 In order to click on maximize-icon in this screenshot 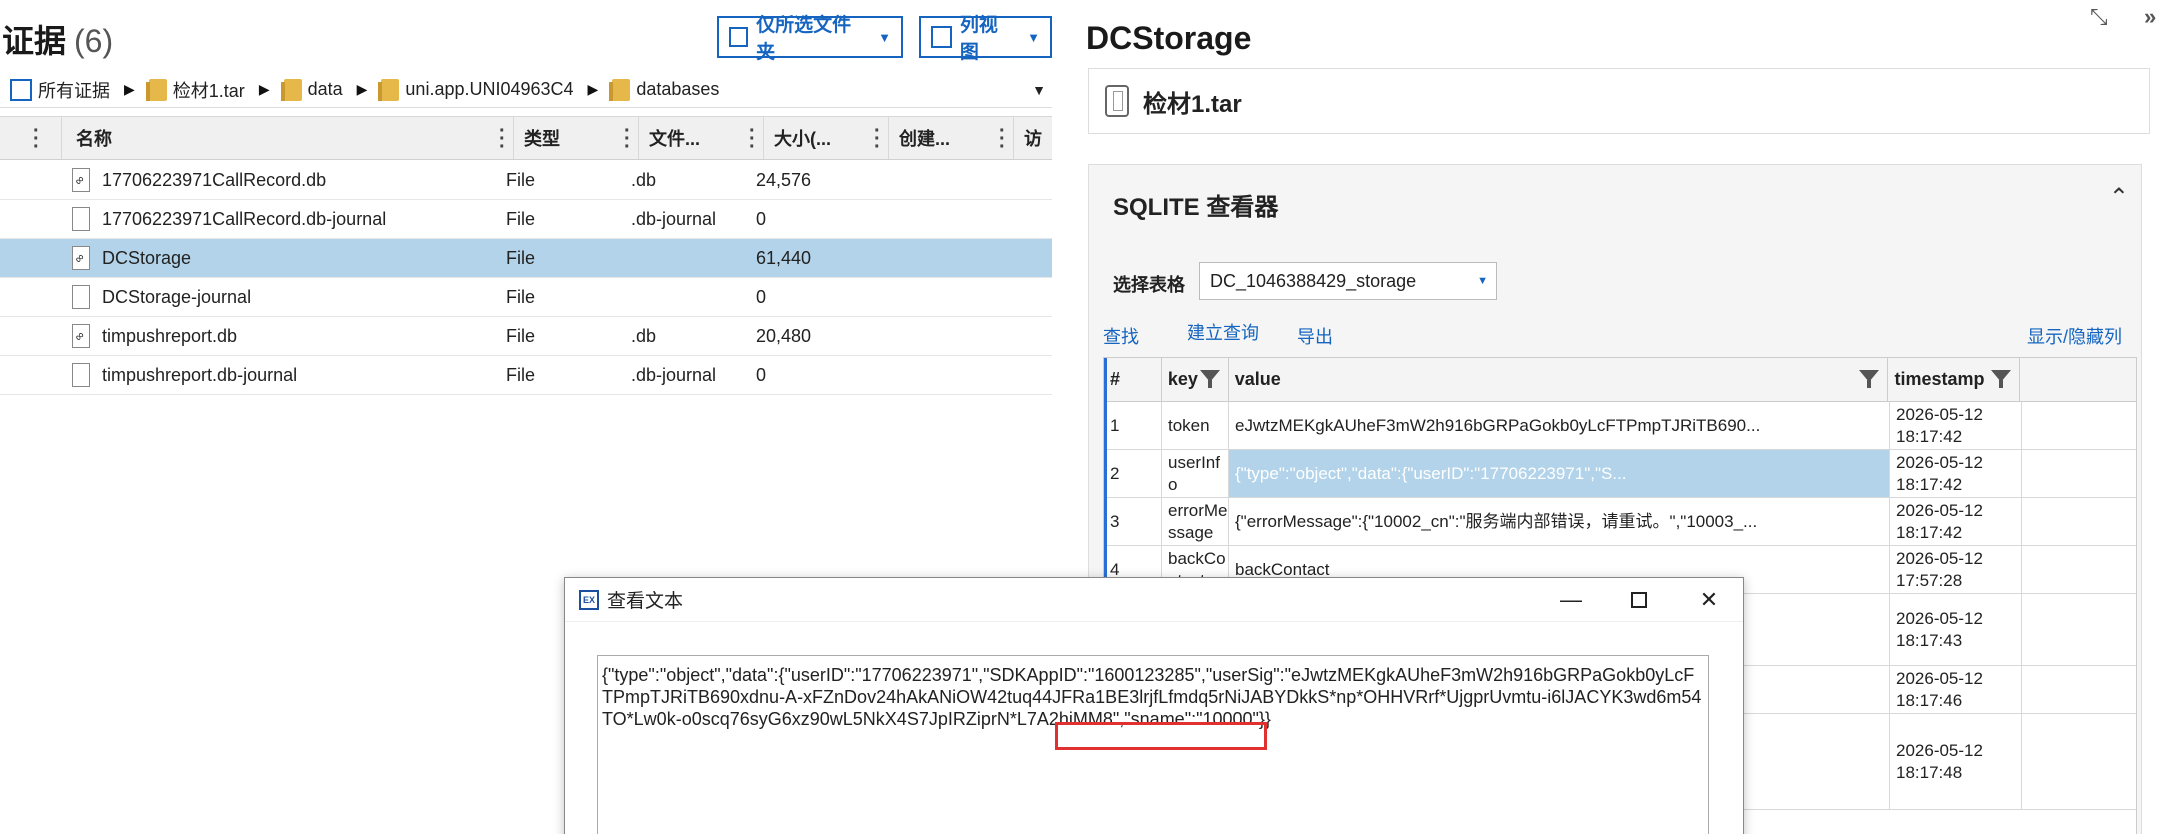, I will do `click(1639, 600)`.